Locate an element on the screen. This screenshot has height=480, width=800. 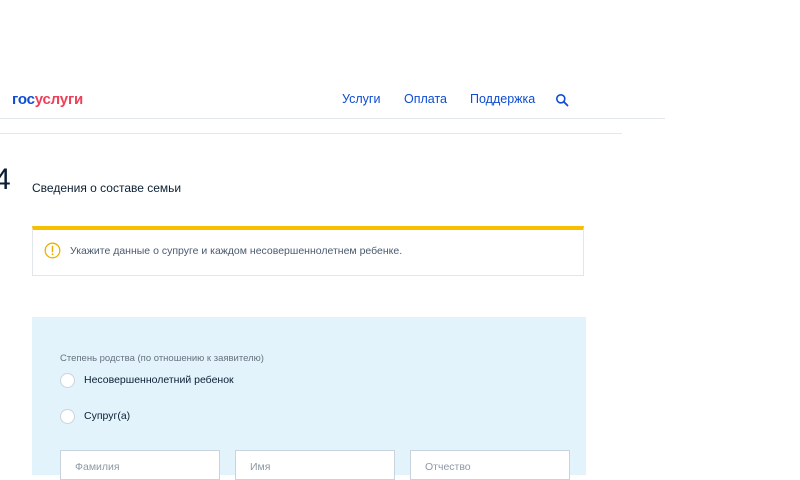
patronymic-field is located at coordinates (490, 465).